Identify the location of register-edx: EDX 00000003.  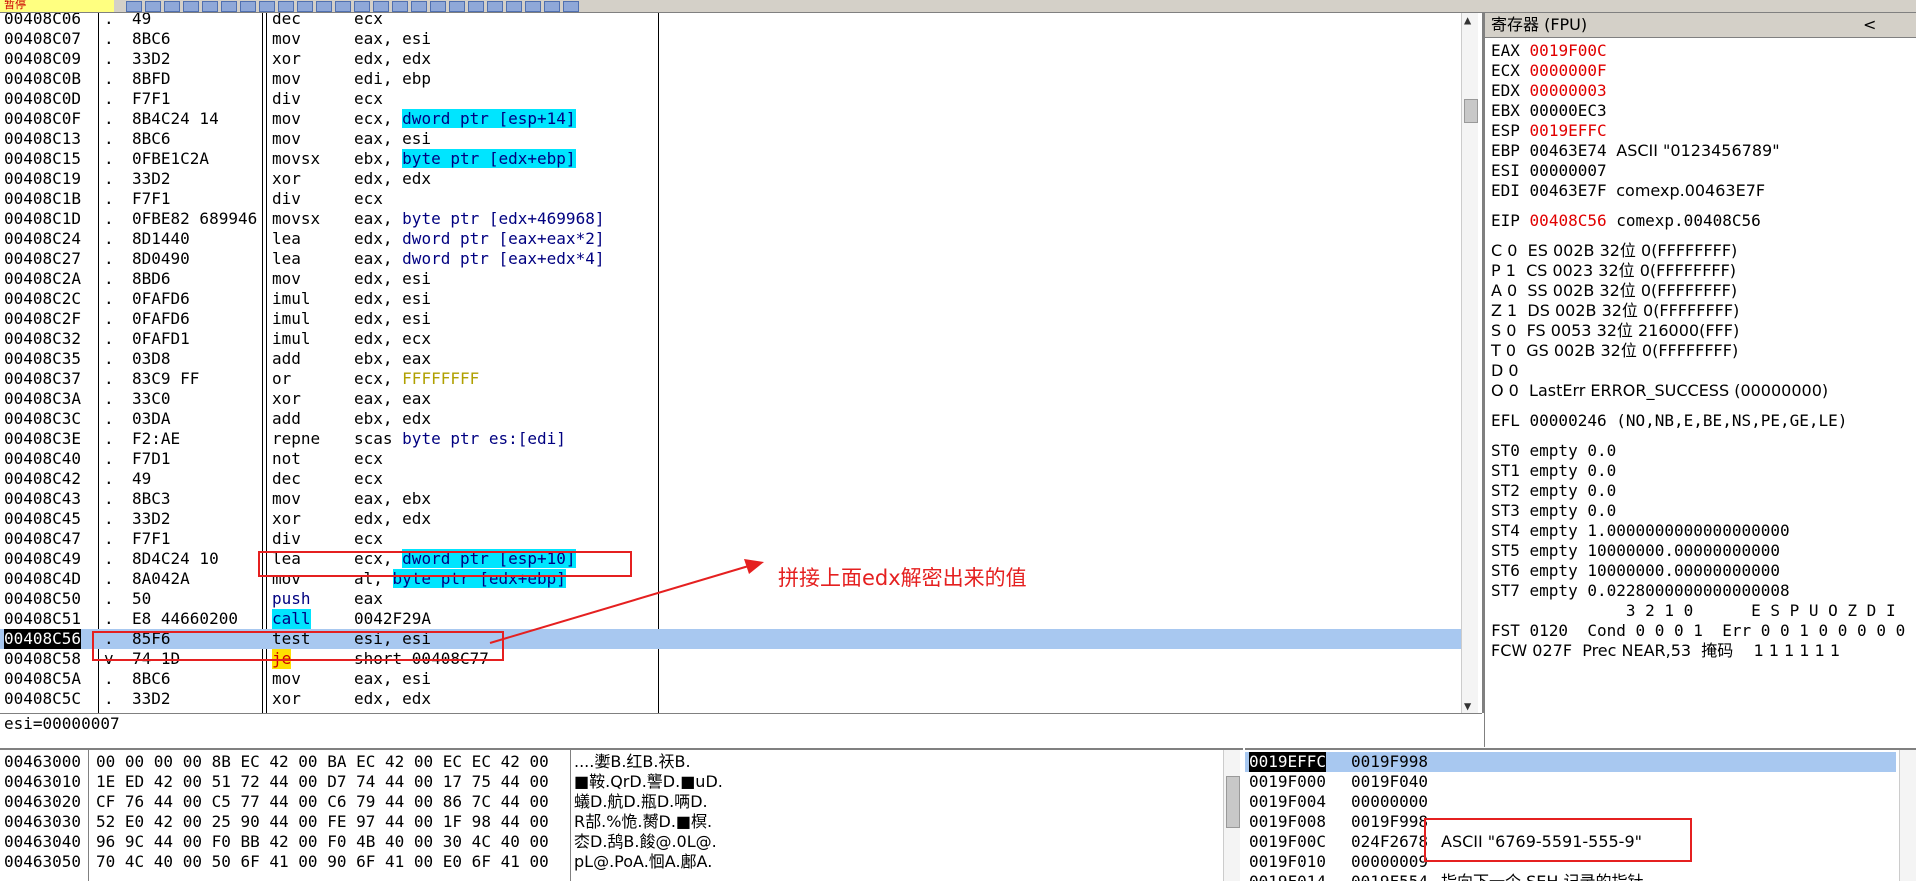
(1549, 91).